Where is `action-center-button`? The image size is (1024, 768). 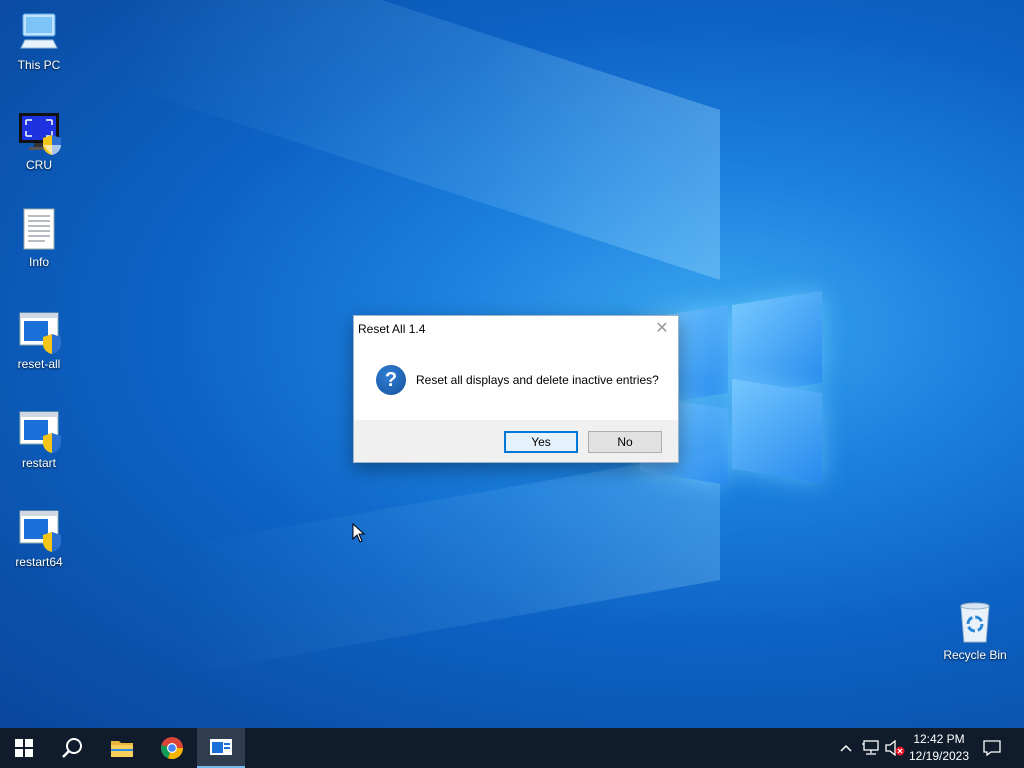
action-center-button is located at coordinates (992, 748).